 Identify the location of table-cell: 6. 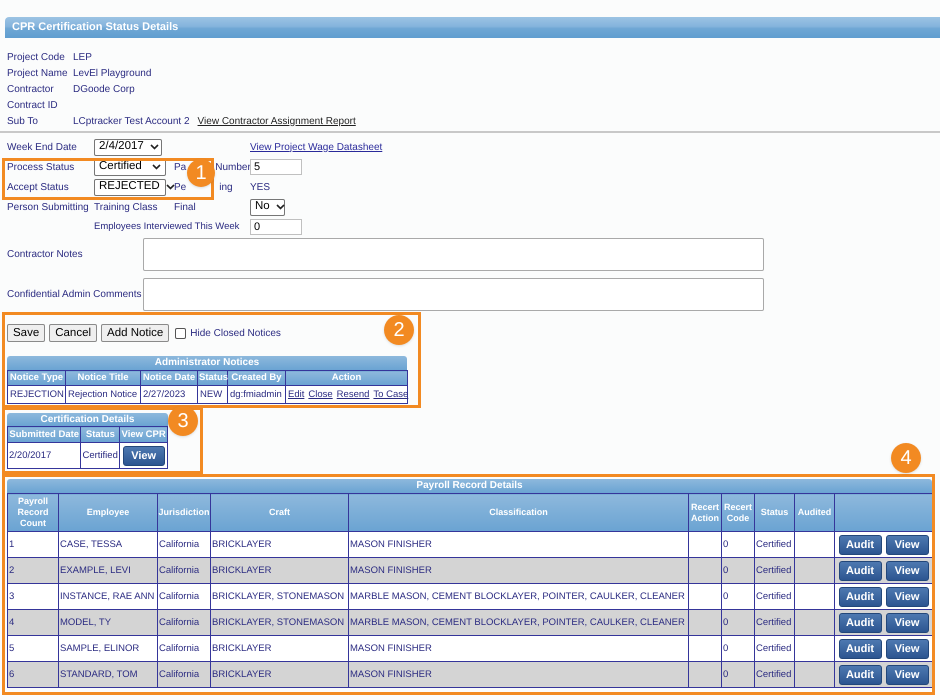
(11, 674).